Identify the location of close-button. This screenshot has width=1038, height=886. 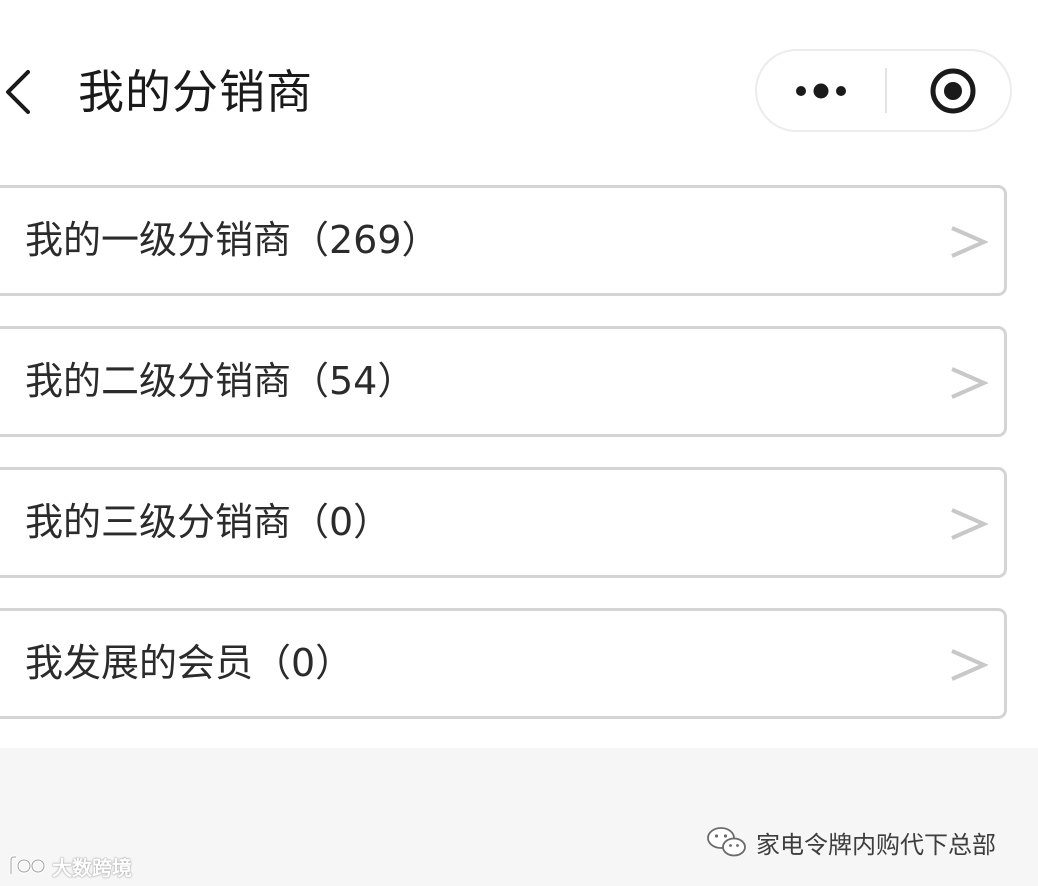
(948, 90).